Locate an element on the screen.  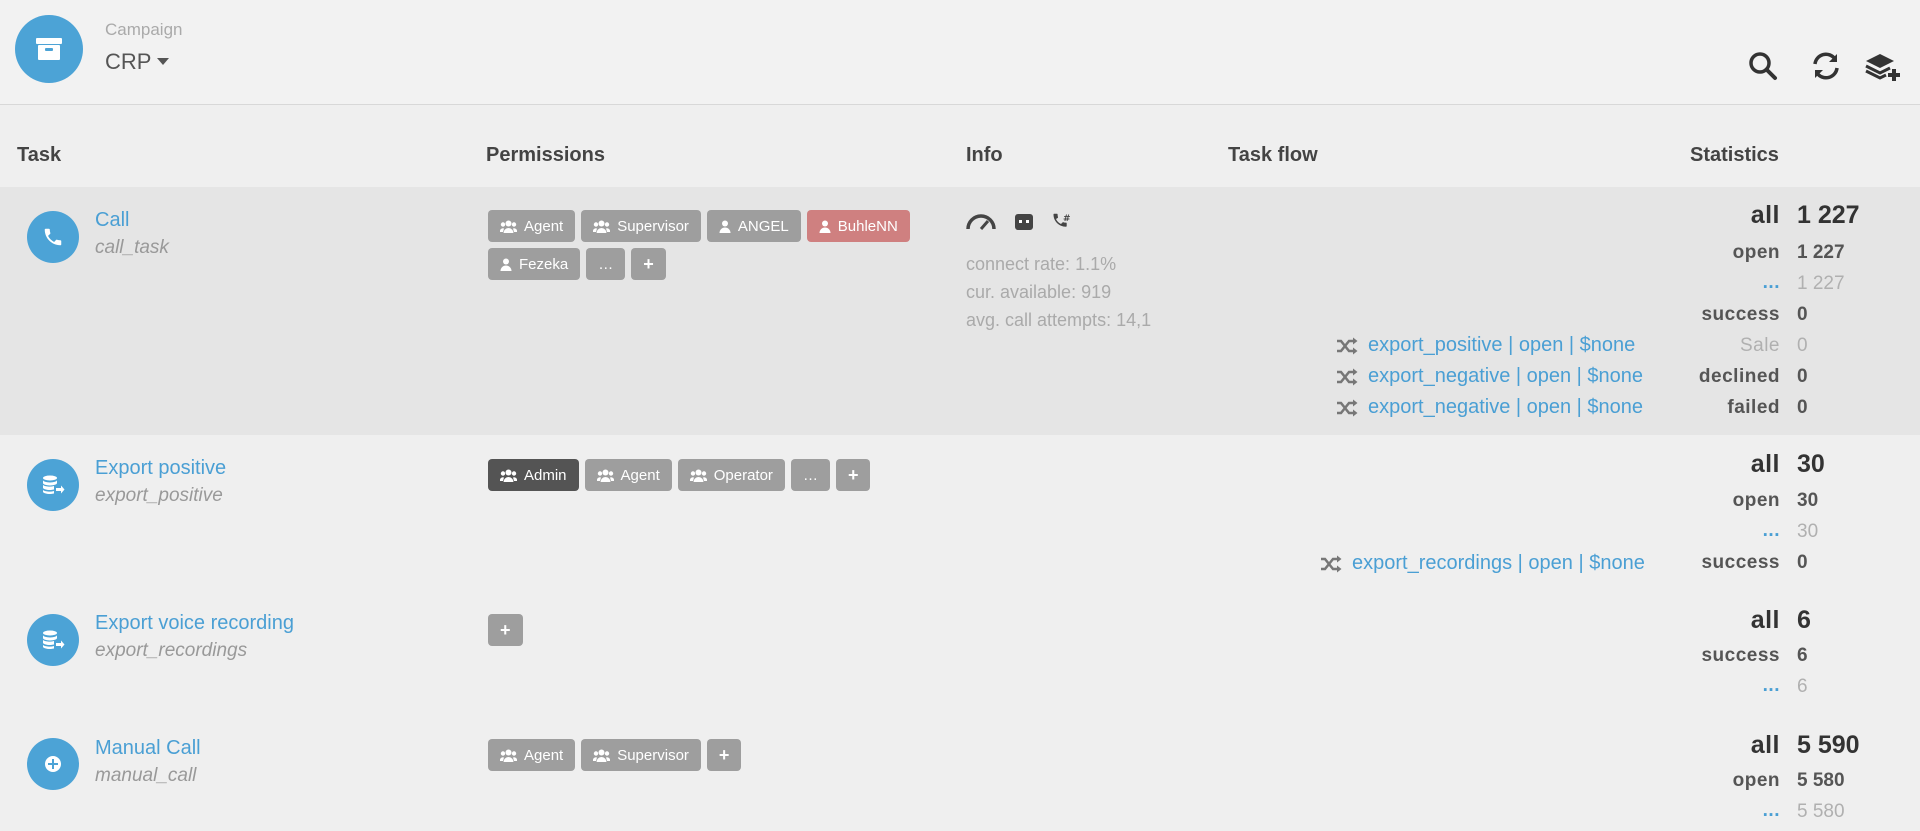
task-name: Export voice recording is located at coordinates (194, 623).